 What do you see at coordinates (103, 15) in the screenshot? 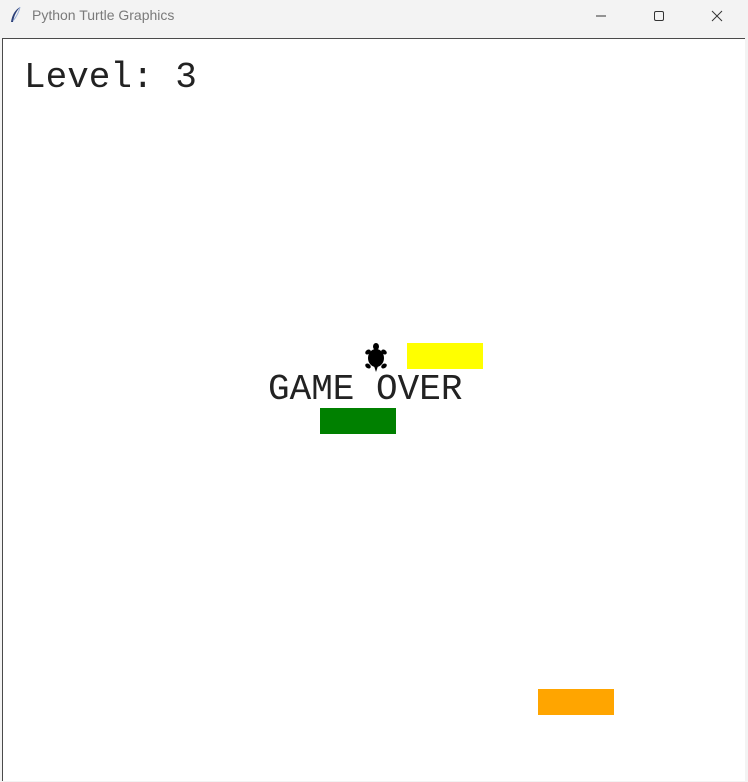
I see `window-title: Python Turtle Graphics` at bounding box center [103, 15].